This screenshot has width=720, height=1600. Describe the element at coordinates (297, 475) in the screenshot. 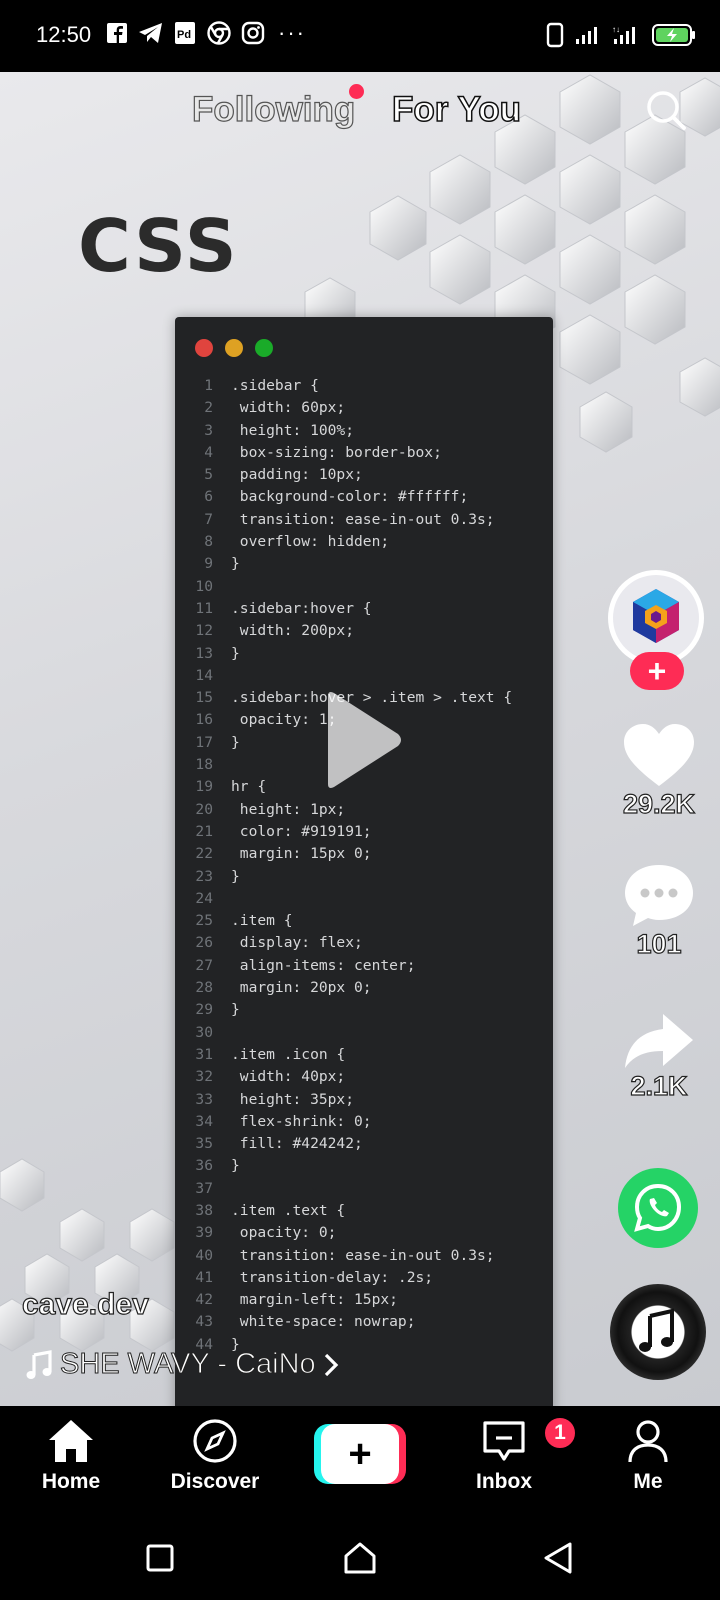

I see `code-text: padding: 10px;` at that location.